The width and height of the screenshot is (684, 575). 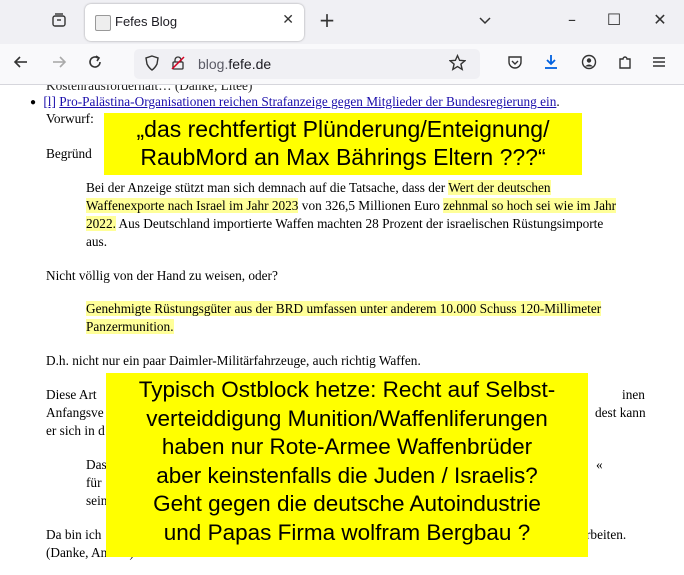 What do you see at coordinates (633, 394) in the screenshot?
I see `para3-line1-end: inen` at bounding box center [633, 394].